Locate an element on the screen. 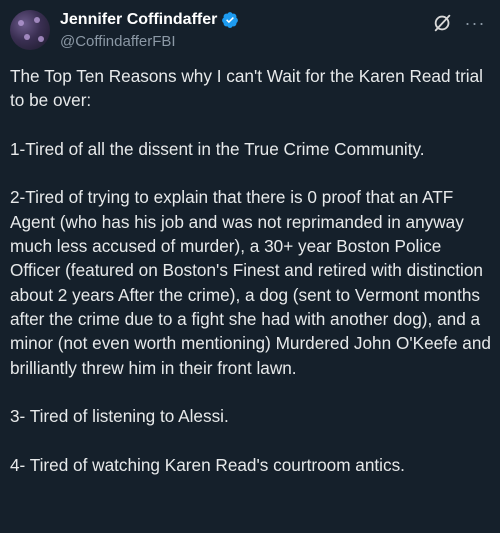  author-name-row: Jennifer Coffindaffer is located at coordinates (149, 20).